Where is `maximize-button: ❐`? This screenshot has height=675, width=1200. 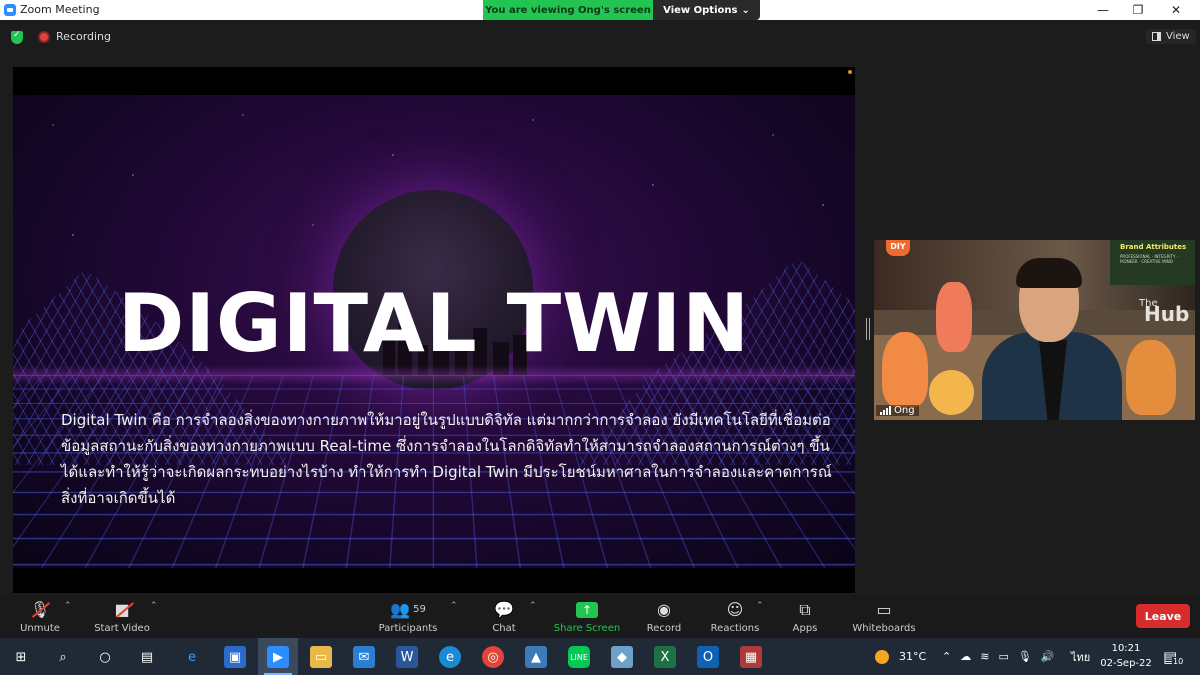
maximize-button: ❐ is located at coordinates (1138, 10).